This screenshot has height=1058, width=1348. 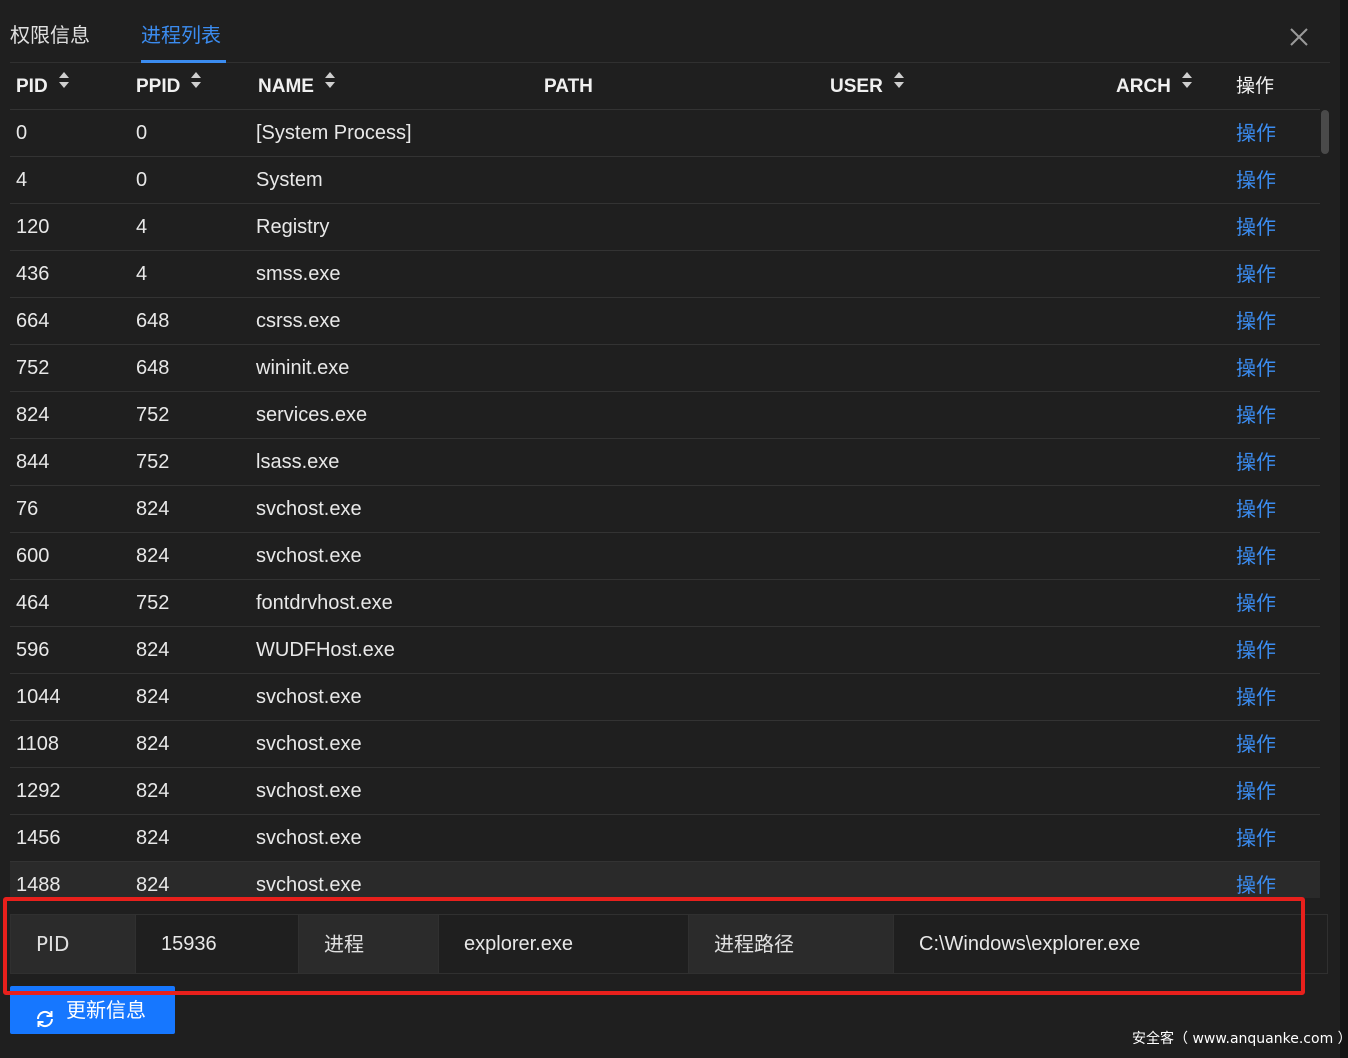 What do you see at coordinates (298, 321) in the screenshot?
I see `cell-name: csrss.exe` at bounding box center [298, 321].